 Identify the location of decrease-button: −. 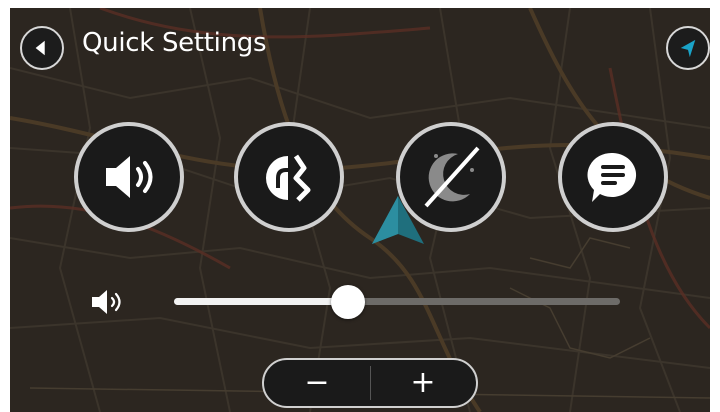
(317, 383).